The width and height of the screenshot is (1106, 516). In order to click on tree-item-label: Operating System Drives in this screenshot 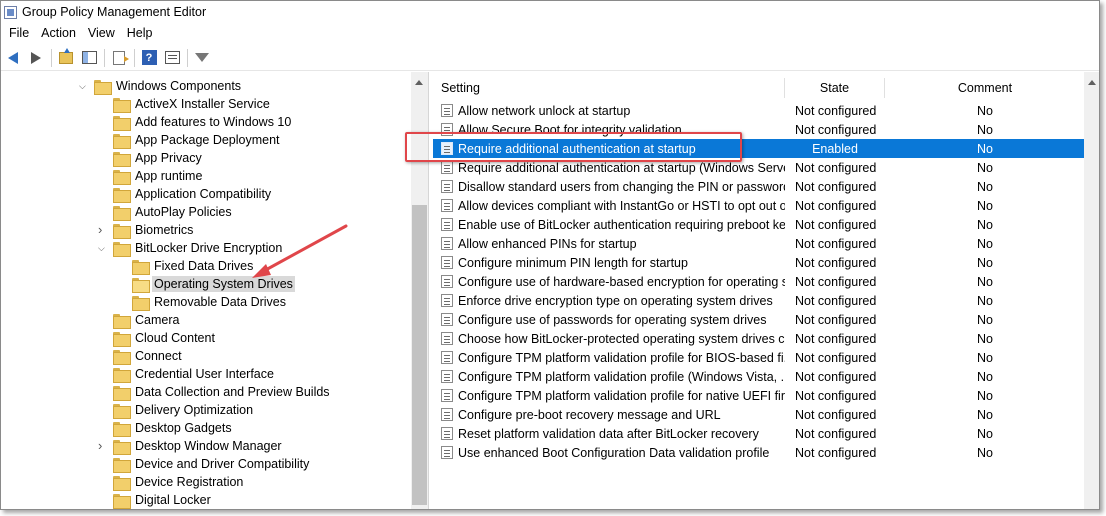, I will do `click(223, 284)`.